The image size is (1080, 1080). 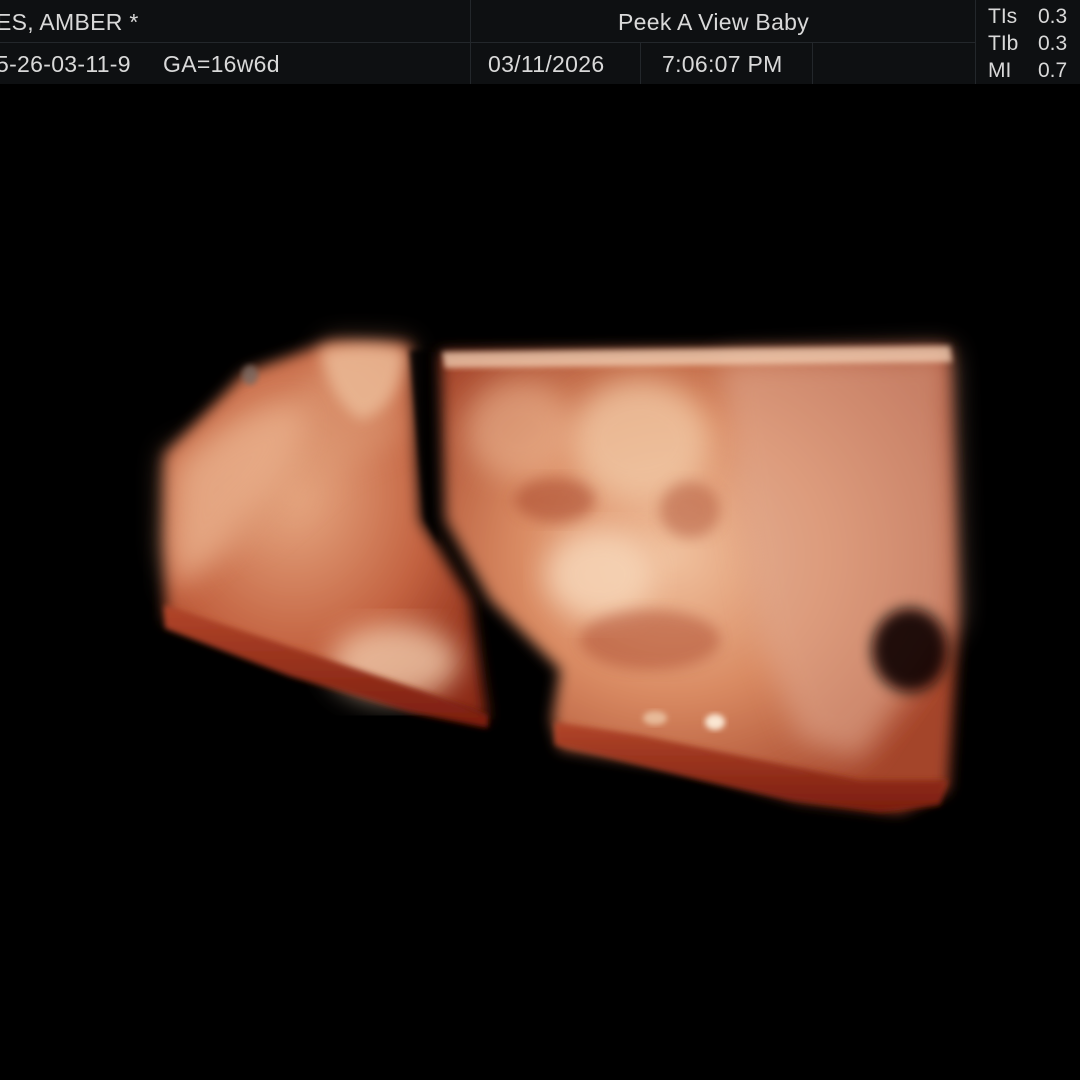 I want to click on patient-name: ES, AMBER *, so click(x=69, y=22).